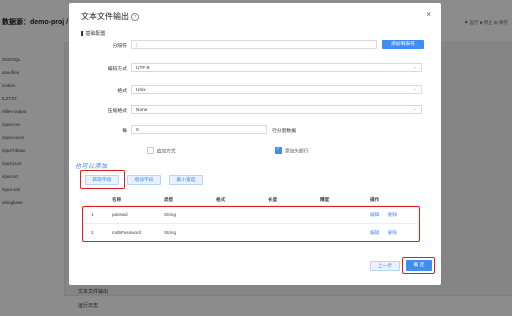 Image resolution: width=512 pixels, height=316 pixels. What do you see at coordinates (276, 67) in the screenshot?
I see `encoding-select: UTF-8` at bounding box center [276, 67].